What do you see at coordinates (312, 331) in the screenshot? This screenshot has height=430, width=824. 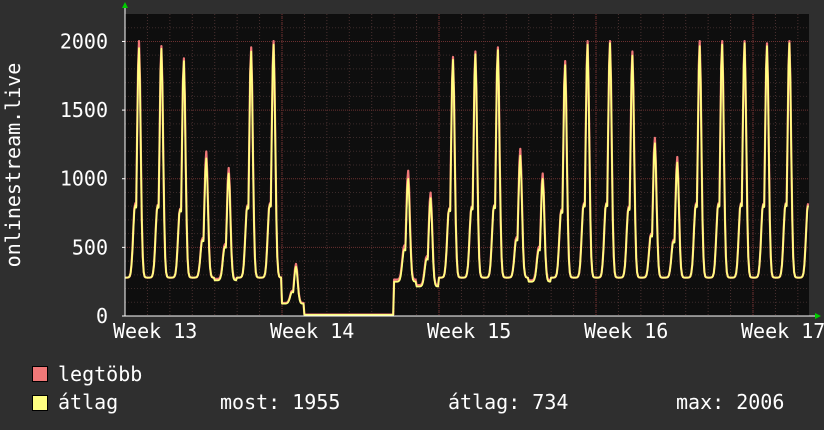 I see `x-tick-label: Week 14` at bounding box center [312, 331].